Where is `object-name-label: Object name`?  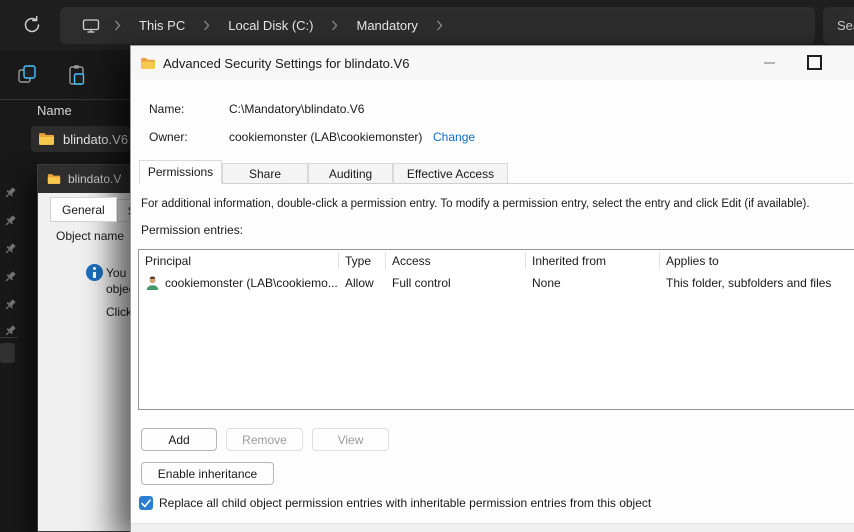 object-name-label: Object name is located at coordinates (90, 236).